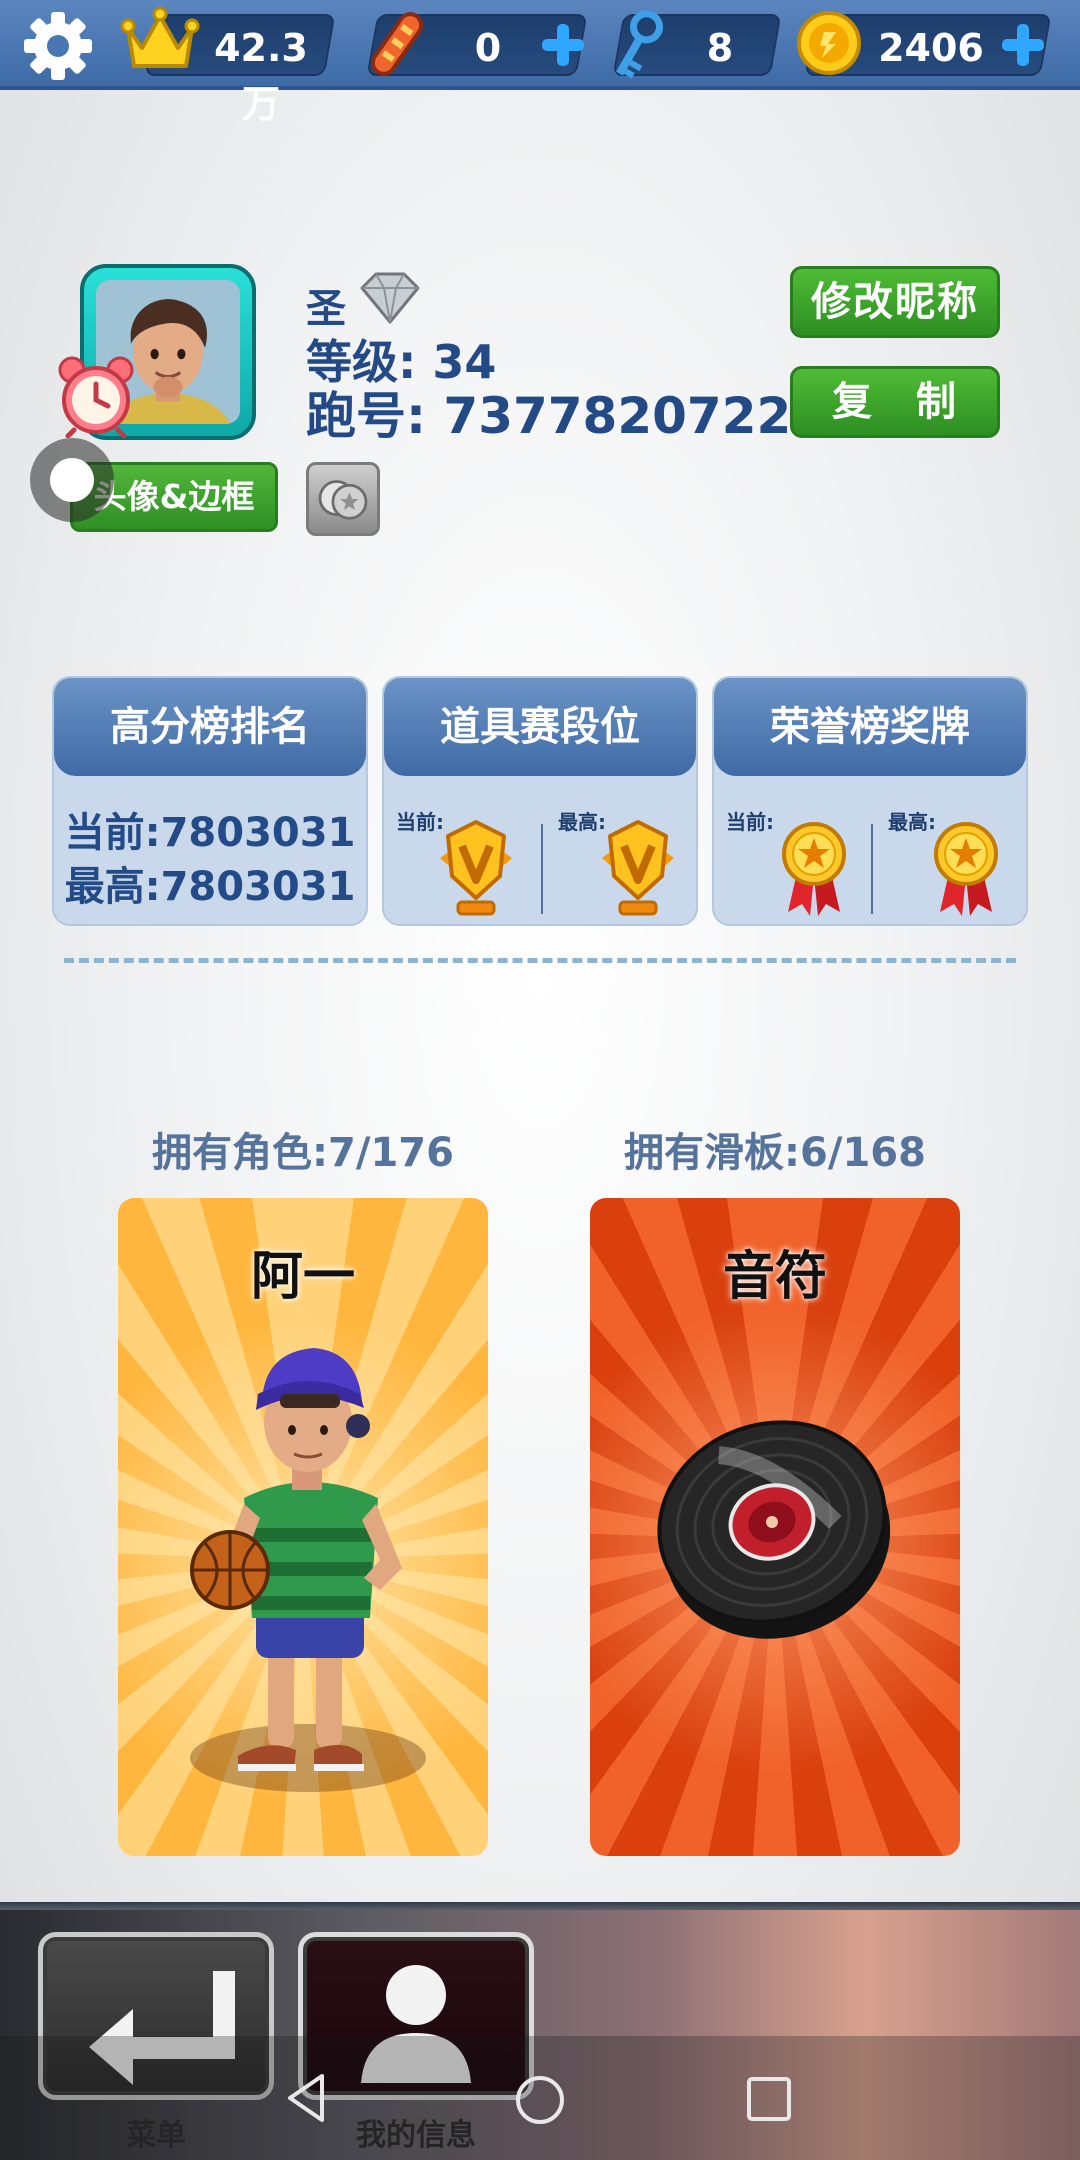  Describe the element at coordinates (829, 43) in the screenshot. I see `coin-icon` at that location.